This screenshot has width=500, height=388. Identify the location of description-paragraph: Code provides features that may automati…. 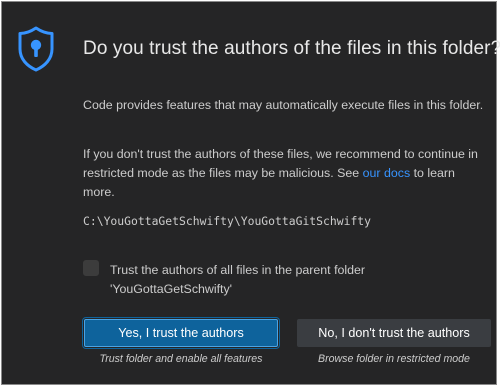
(283, 105).